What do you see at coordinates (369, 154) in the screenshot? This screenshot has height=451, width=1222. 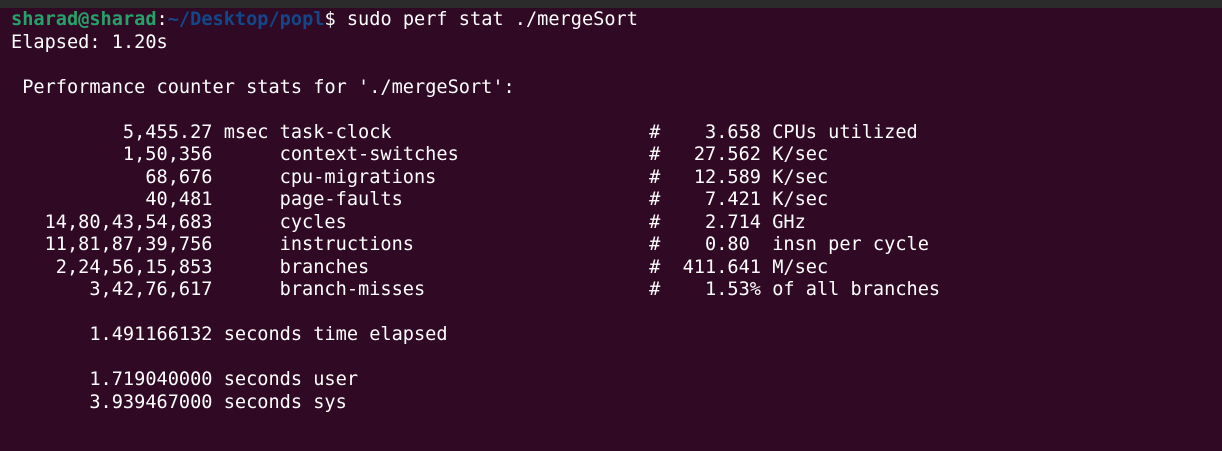 I see `counter-event: context-switches` at bounding box center [369, 154].